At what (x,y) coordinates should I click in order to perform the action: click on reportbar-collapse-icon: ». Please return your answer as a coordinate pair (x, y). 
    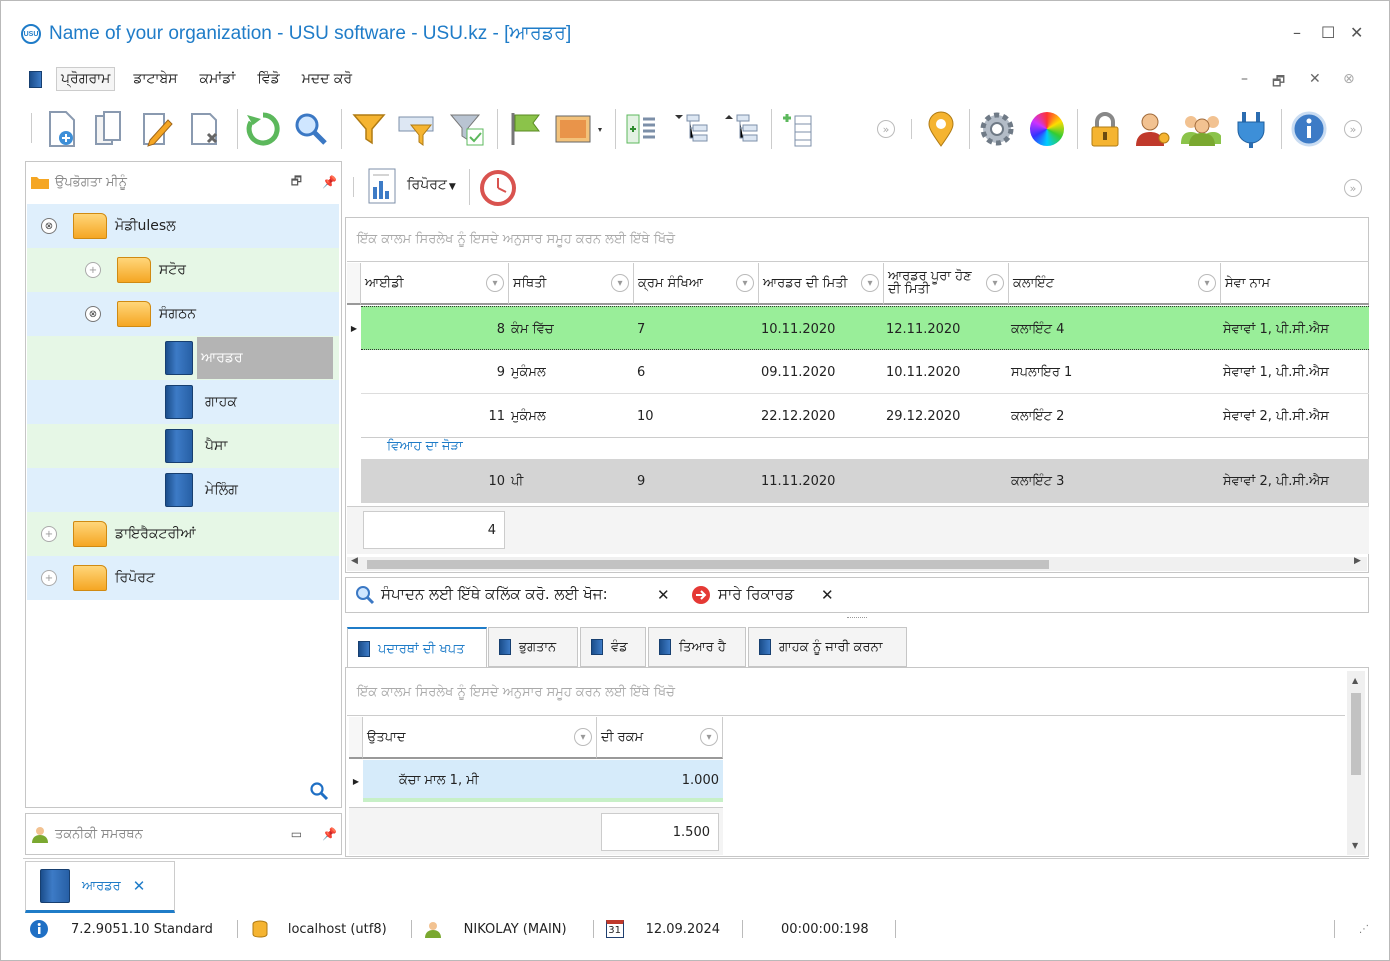
    Looking at the image, I should click on (1353, 188).